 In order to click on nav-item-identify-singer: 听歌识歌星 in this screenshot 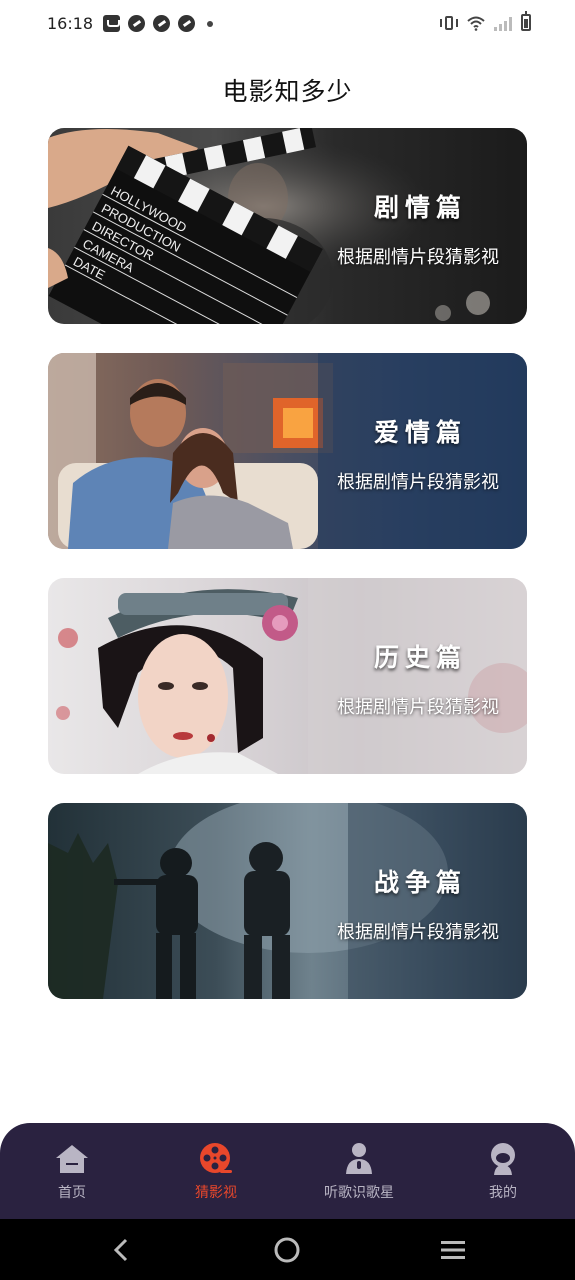, I will do `click(359, 1171)`.